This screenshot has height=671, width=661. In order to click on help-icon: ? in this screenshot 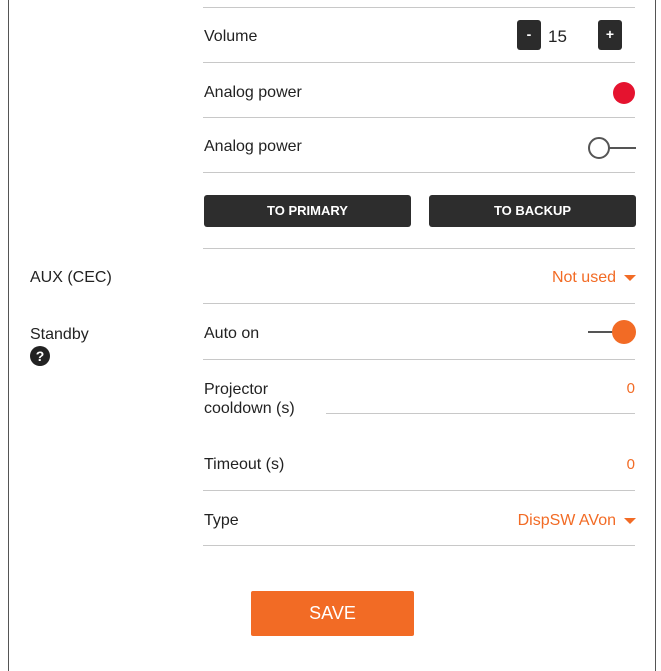, I will do `click(40, 356)`.